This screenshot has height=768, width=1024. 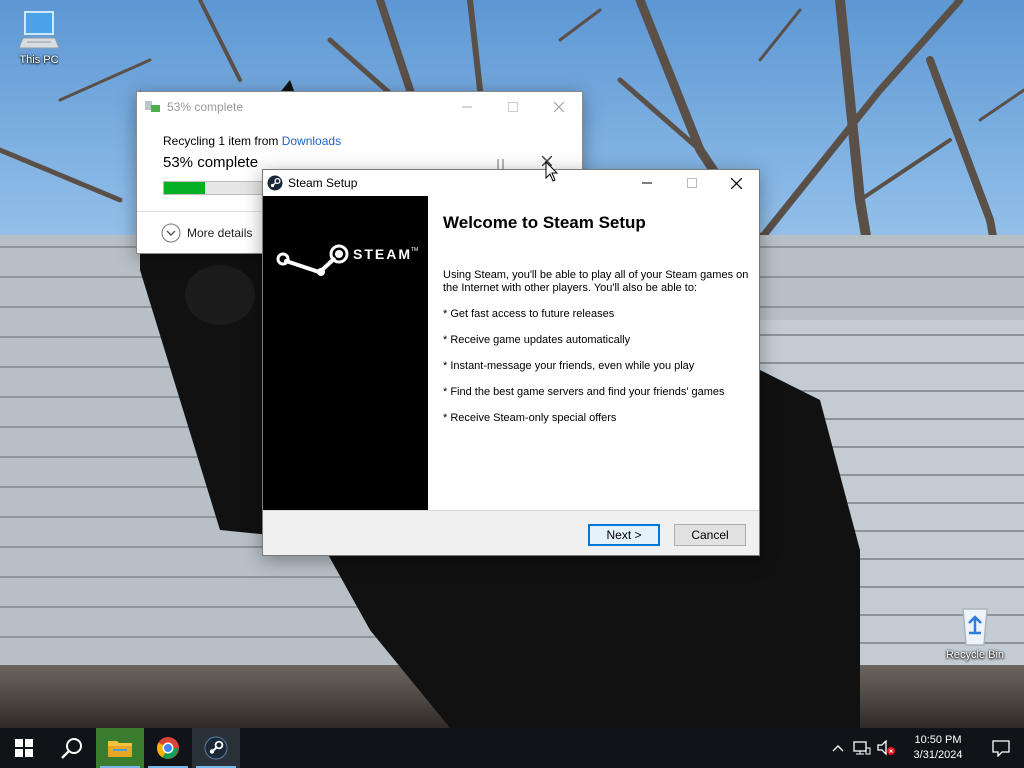 What do you see at coordinates (152, 106) in the screenshot?
I see `file-operation-icon` at bounding box center [152, 106].